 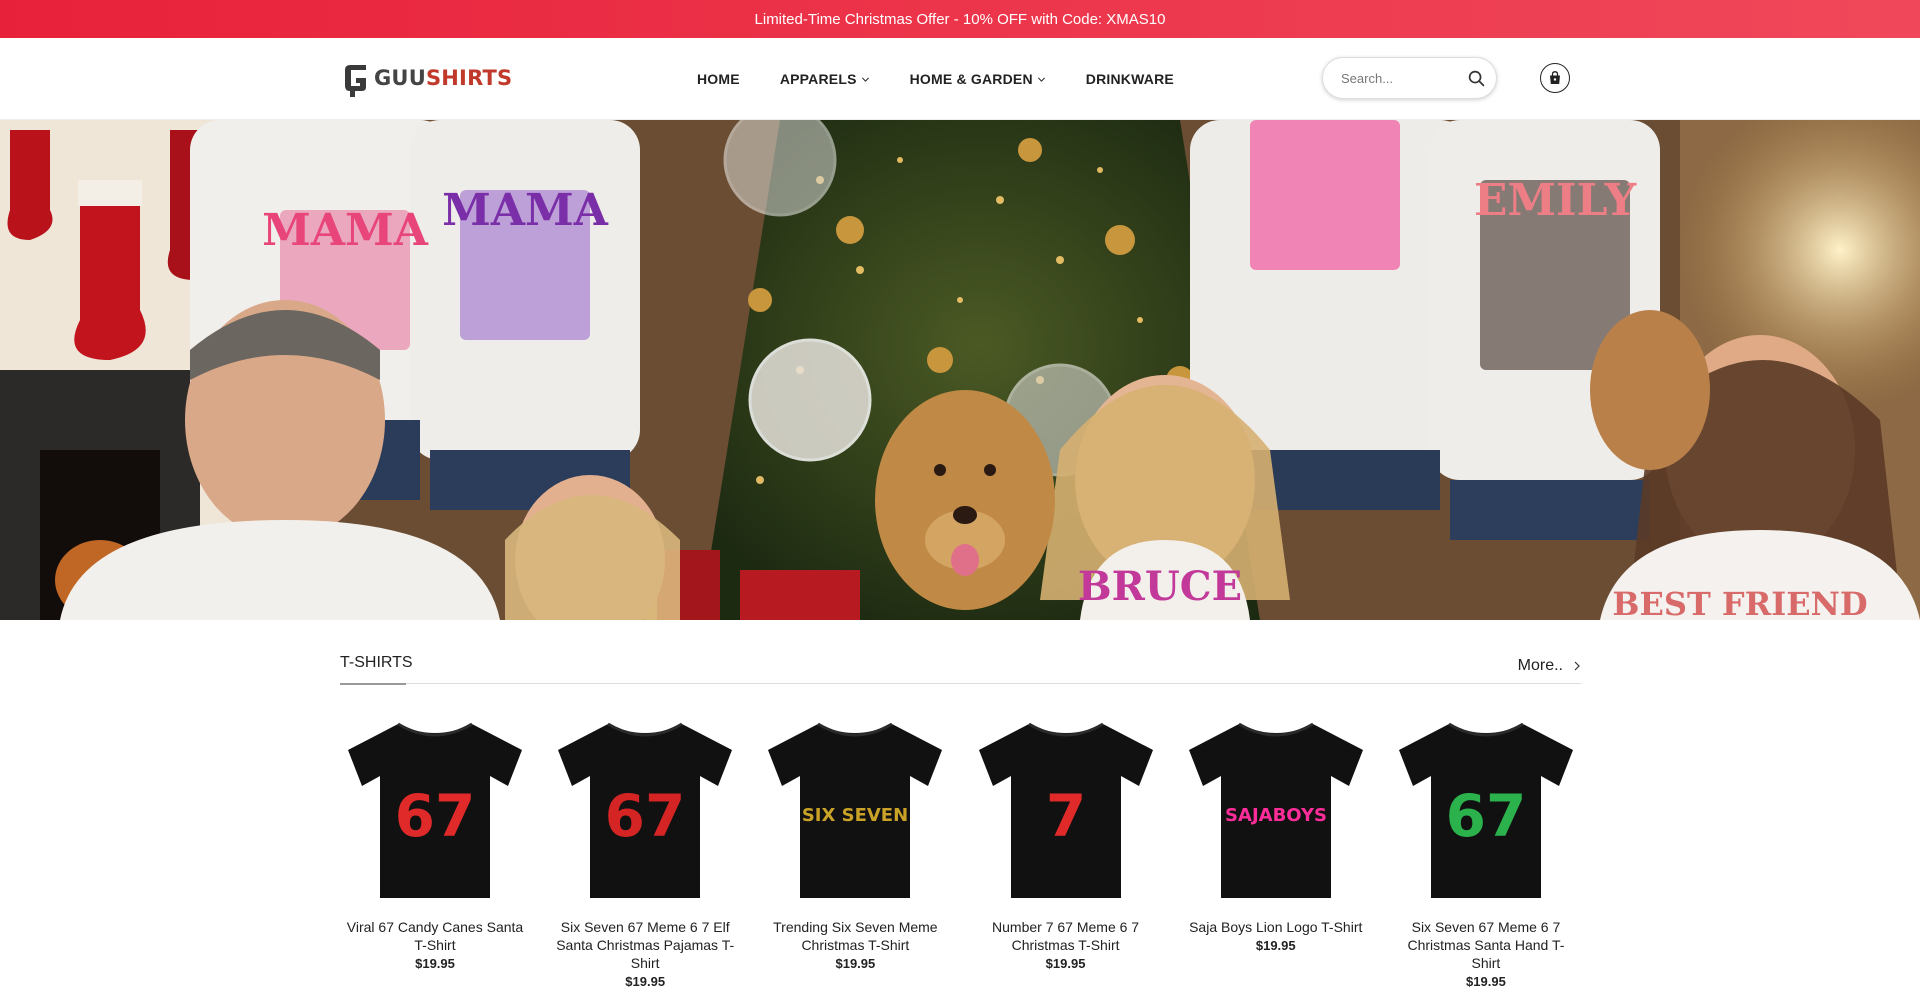 I want to click on tshirt-print: 7, so click(x=1065, y=816).